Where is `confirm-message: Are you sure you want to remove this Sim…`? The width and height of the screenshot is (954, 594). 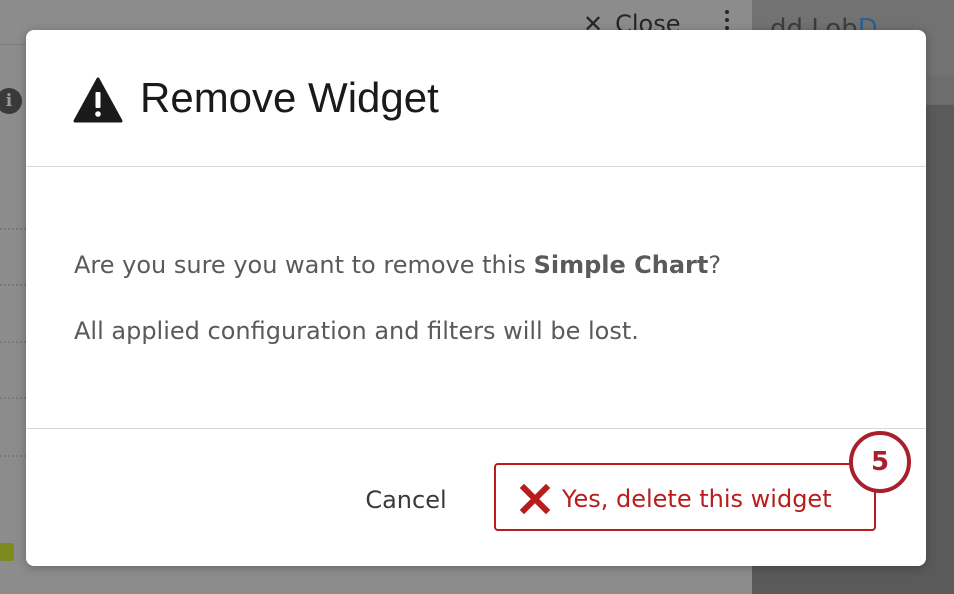
confirm-message: Are you sure you want to remove this Sim… is located at coordinates (484, 265).